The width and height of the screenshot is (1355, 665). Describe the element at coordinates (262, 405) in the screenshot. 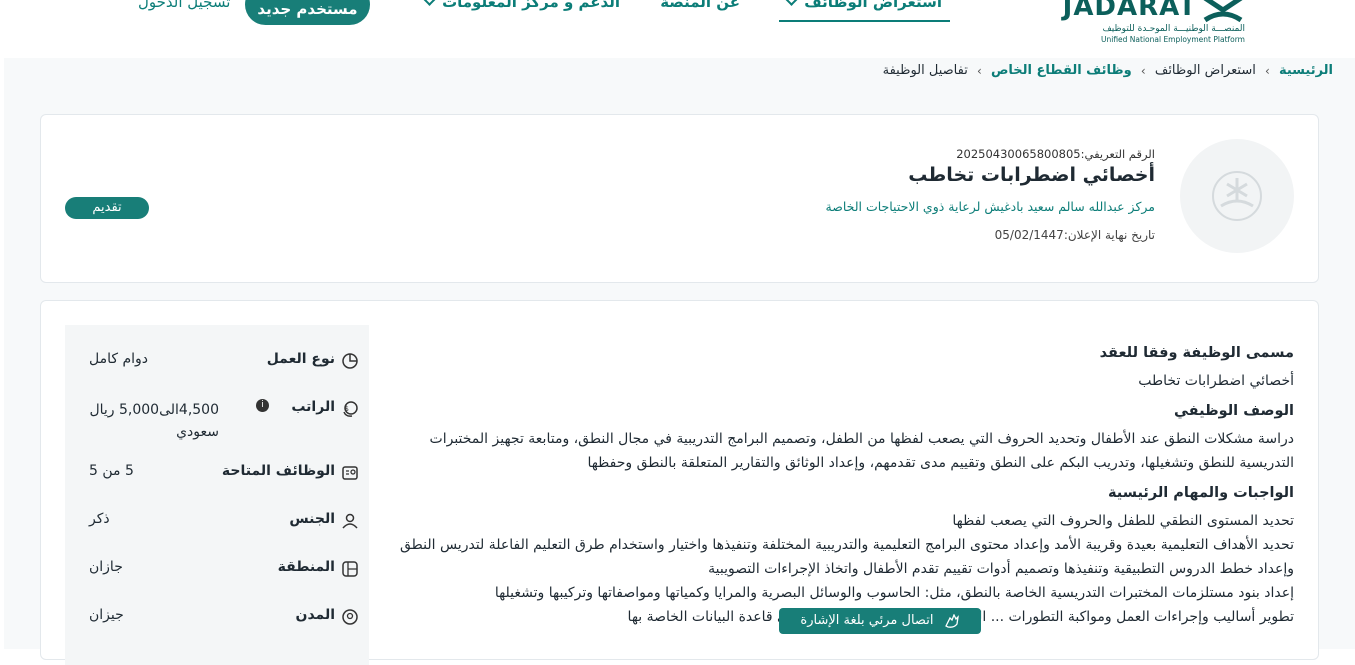

I see `info-icon: i` at that location.